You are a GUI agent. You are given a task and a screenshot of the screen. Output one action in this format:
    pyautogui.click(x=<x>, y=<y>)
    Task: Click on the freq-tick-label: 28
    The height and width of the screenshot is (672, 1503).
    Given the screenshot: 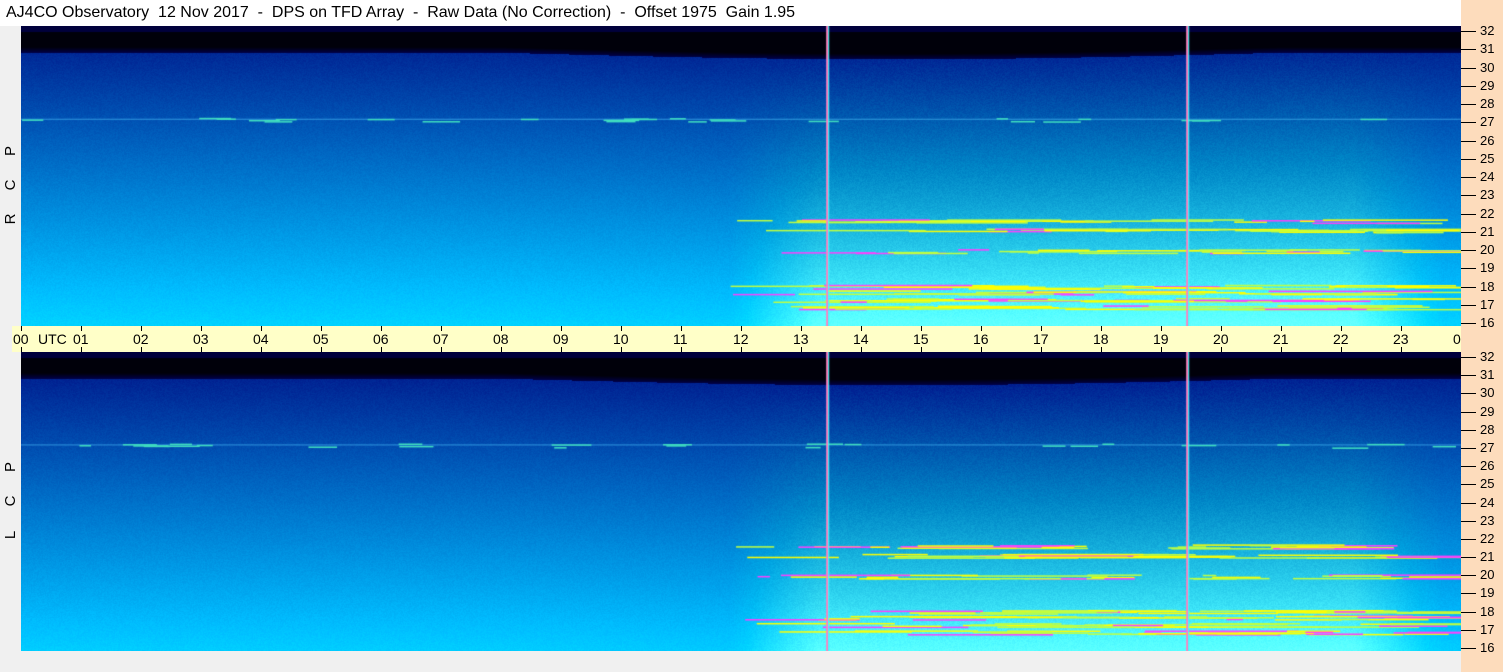 What is the action you would take?
    pyautogui.click(x=1487, y=103)
    